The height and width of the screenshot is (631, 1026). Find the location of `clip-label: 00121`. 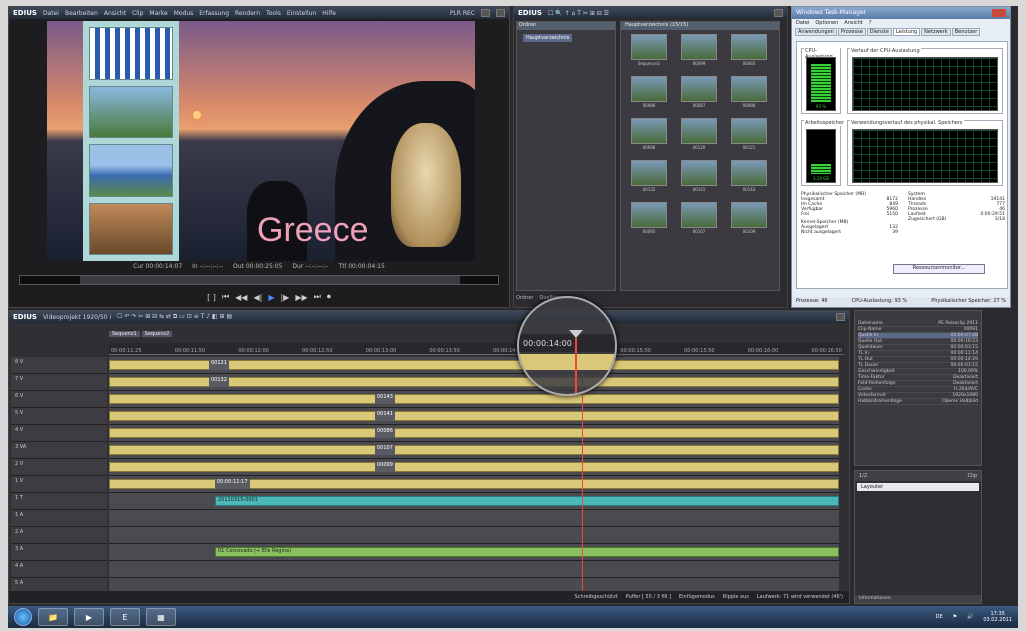

clip-label: 00121 is located at coordinates (219, 365).